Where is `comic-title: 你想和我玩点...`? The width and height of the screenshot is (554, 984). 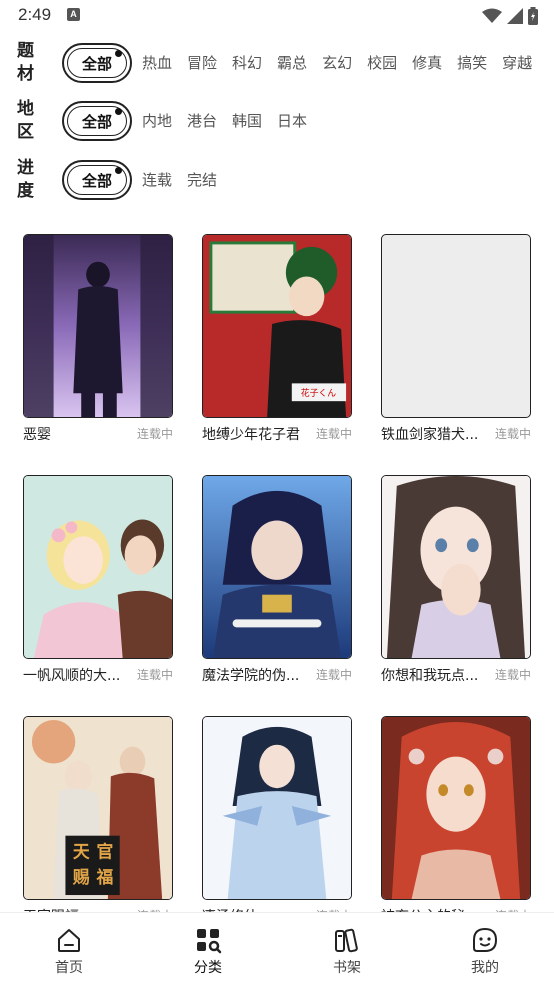
comic-title: 你想和我玩点... is located at coordinates (430, 676).